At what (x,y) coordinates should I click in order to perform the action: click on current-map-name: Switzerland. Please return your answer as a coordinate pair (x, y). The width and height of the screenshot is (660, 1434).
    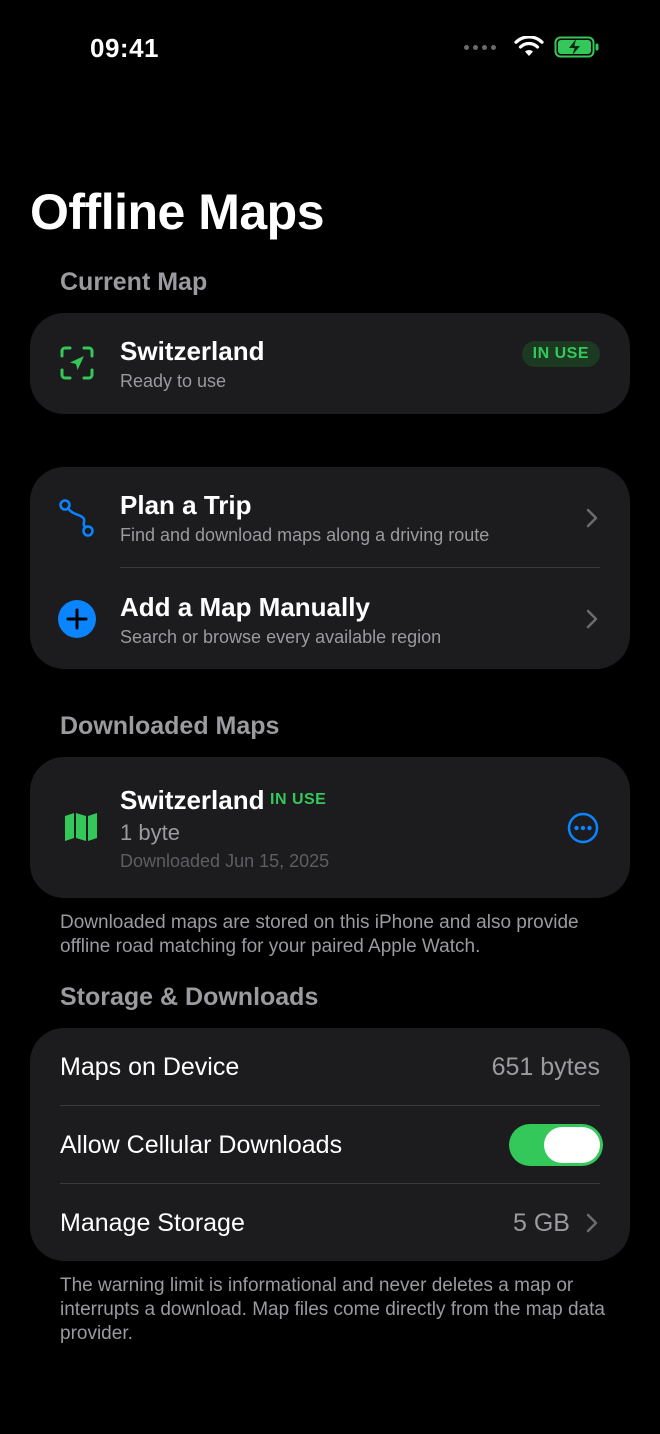
    Looking at the image, I should click on (192, 351).